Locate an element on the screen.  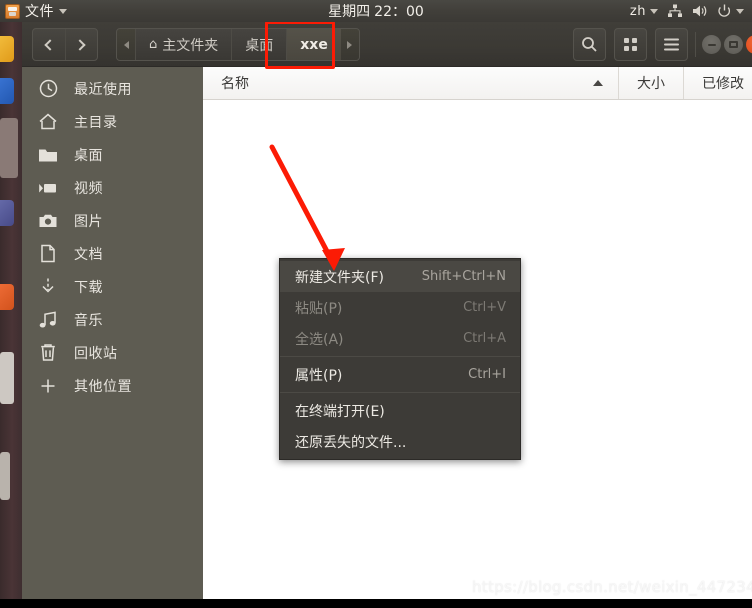
network-indicator is located at coordinates (675, 11).